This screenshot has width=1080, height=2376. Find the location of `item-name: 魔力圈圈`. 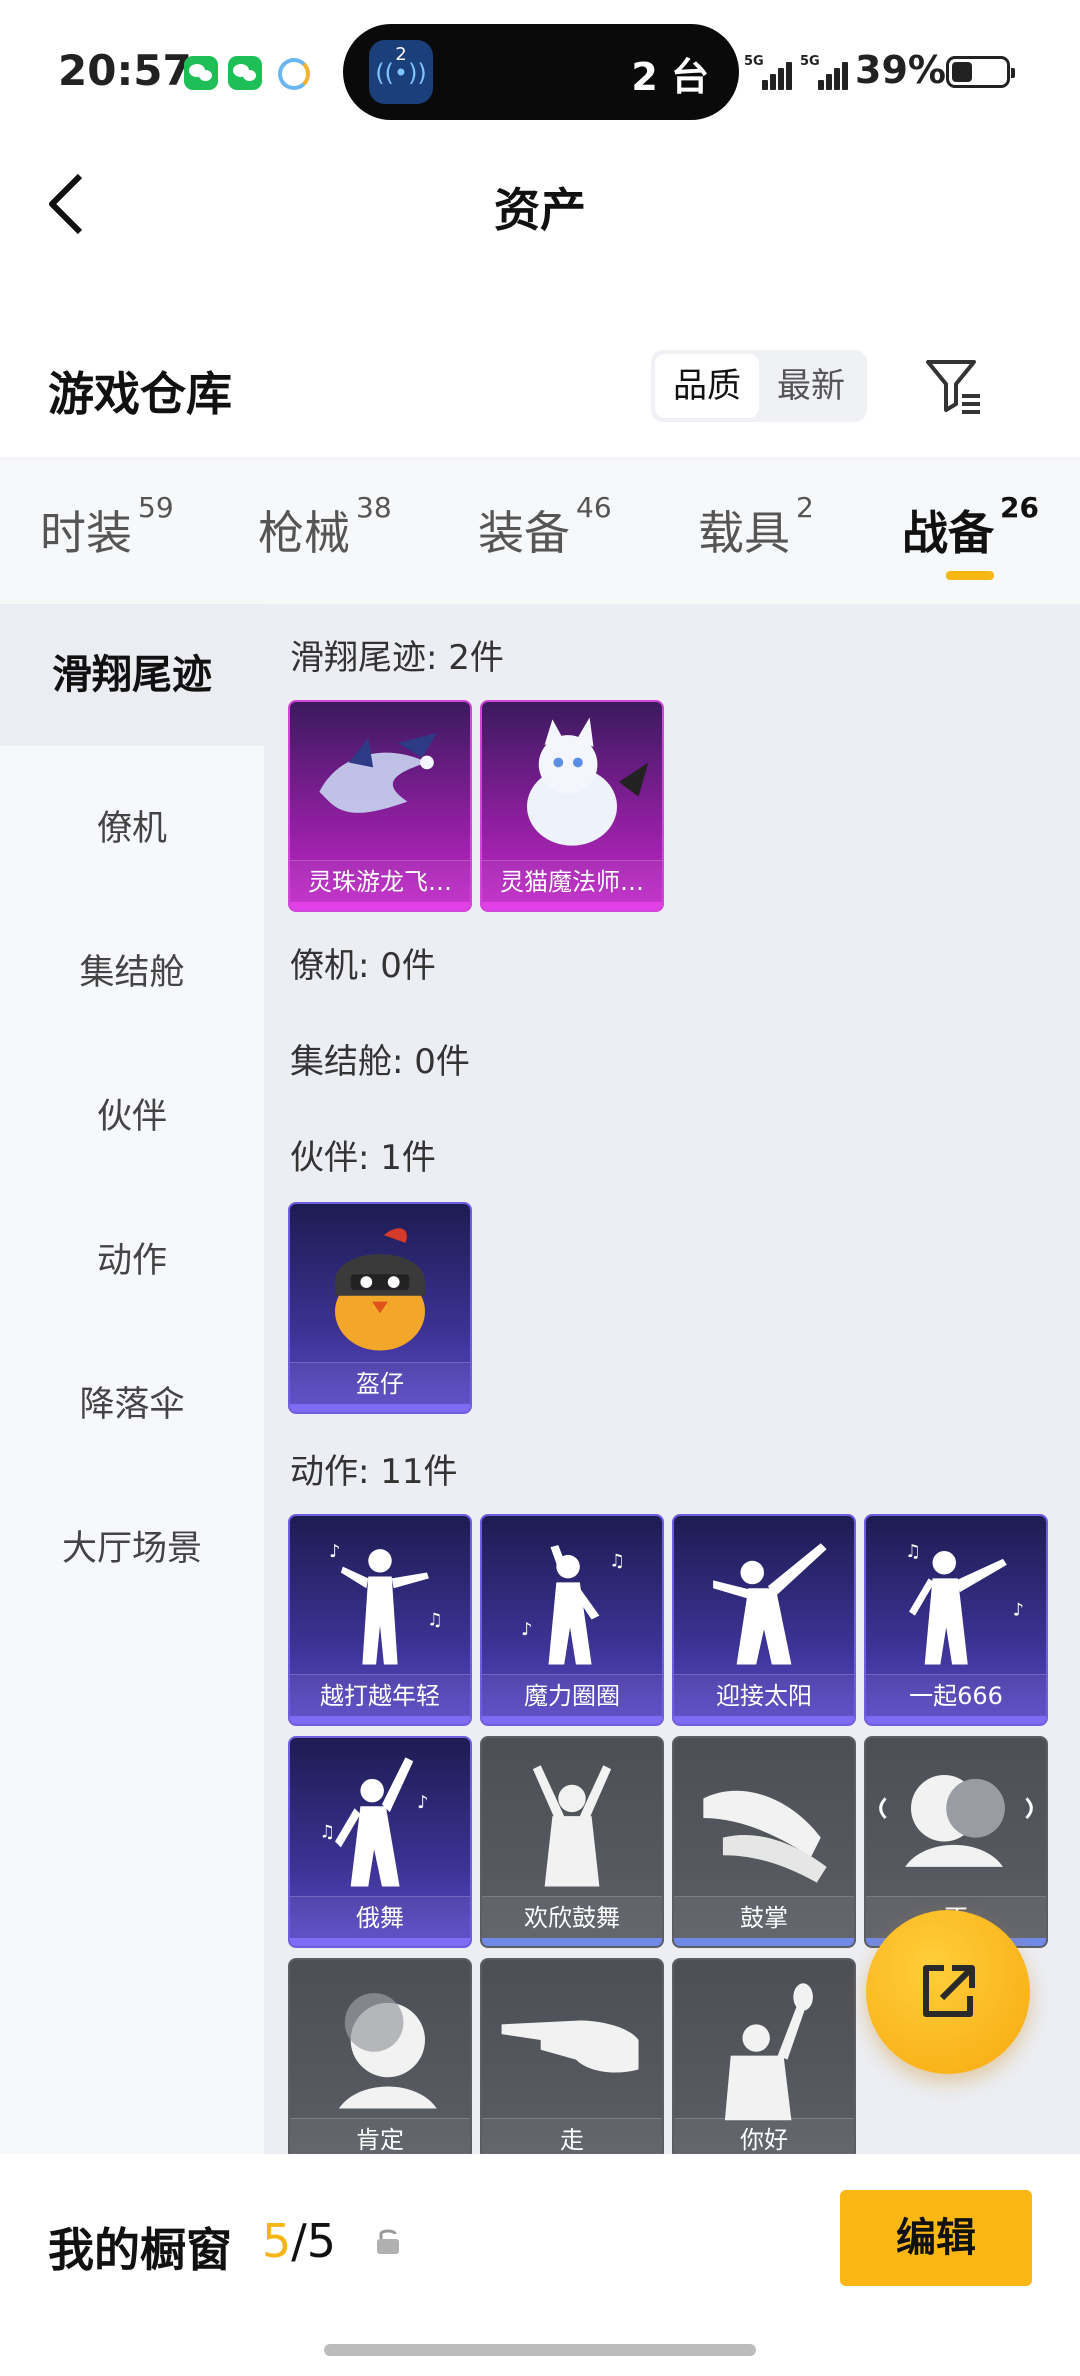

item-name: 魔力圈圈 is located at coordinates (572, 1695).